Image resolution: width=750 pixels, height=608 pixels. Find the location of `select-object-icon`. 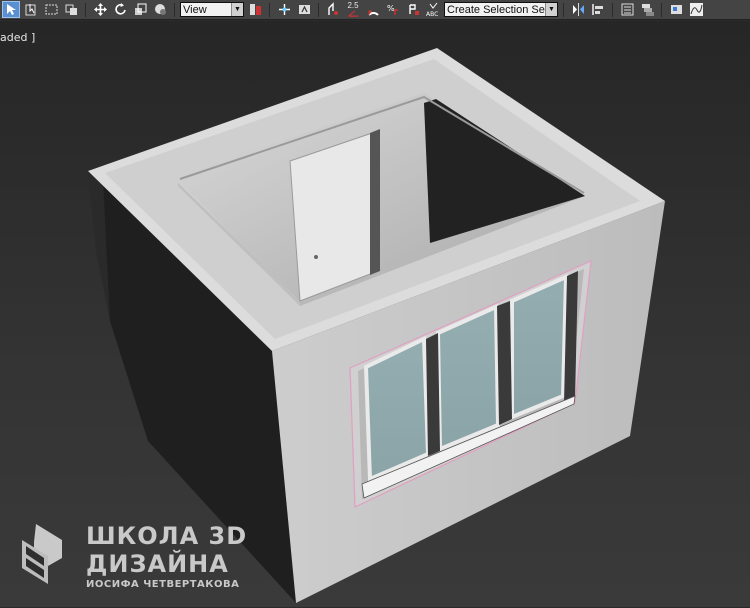

select-object-icon is located at coordinates (11, 9).